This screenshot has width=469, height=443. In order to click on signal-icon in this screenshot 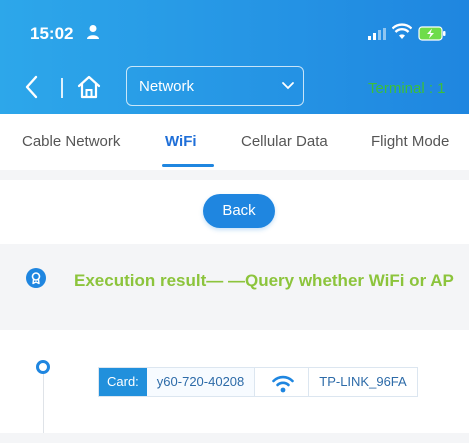, I will do `click(377, 34)`.